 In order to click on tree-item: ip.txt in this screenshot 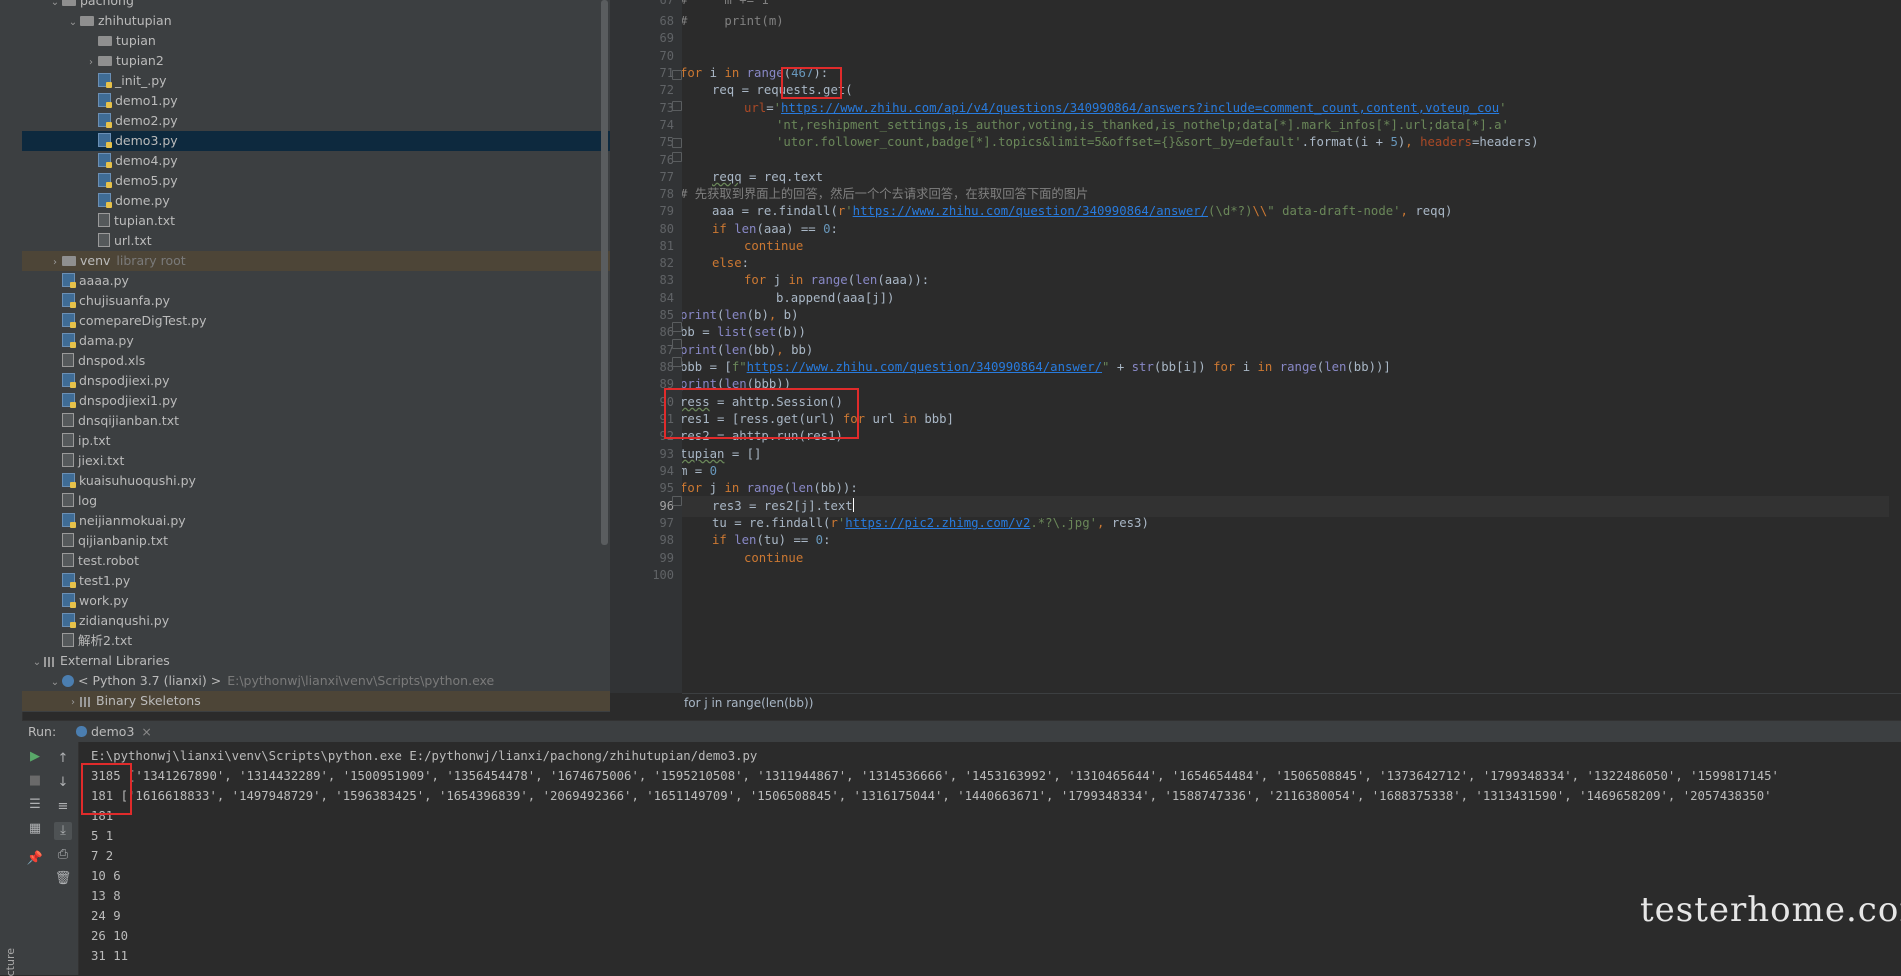, I will do `click(316, 441)`.